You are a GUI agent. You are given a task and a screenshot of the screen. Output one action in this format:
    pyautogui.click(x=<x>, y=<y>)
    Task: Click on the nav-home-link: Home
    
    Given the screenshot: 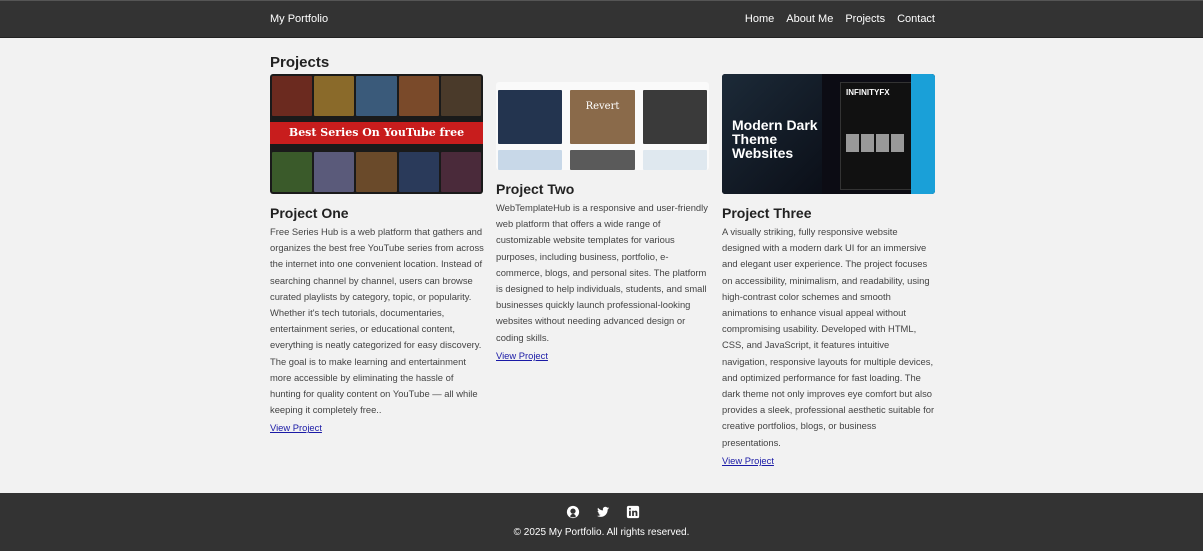 What is the action you would take?
    pyautogui.click(x=759, y=19)
    